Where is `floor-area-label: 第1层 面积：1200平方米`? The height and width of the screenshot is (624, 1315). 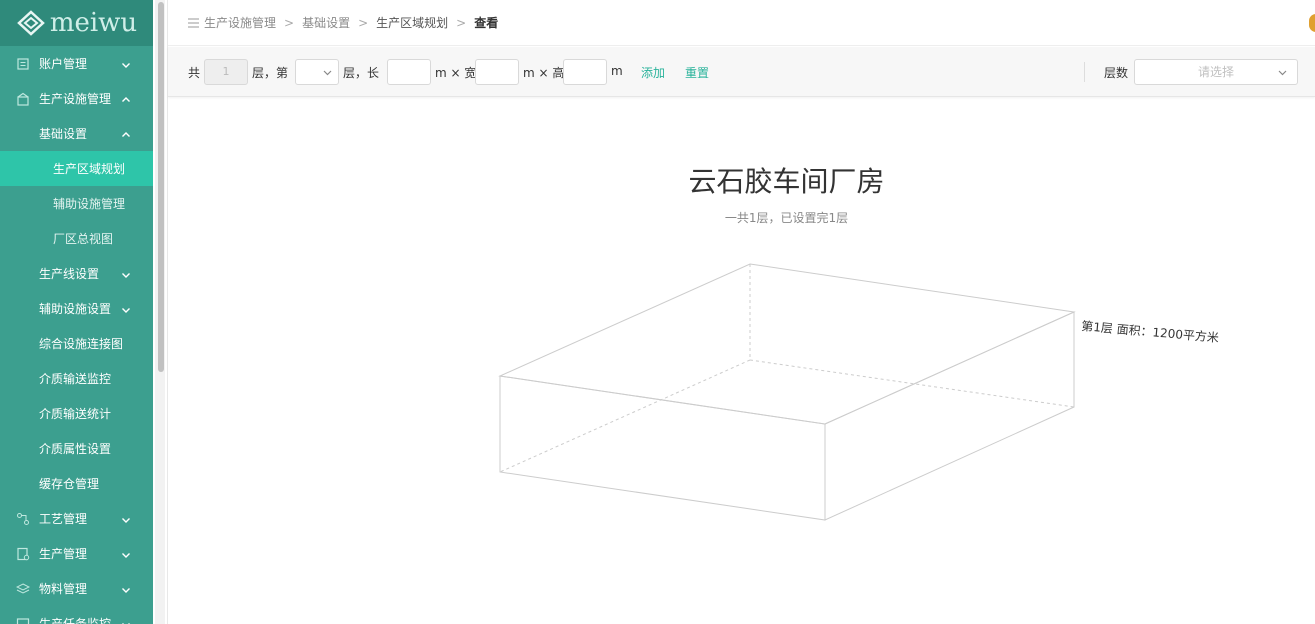 floor-area-label: 第1层 面积：1200平方米 is located at coordinates (1150, 331).